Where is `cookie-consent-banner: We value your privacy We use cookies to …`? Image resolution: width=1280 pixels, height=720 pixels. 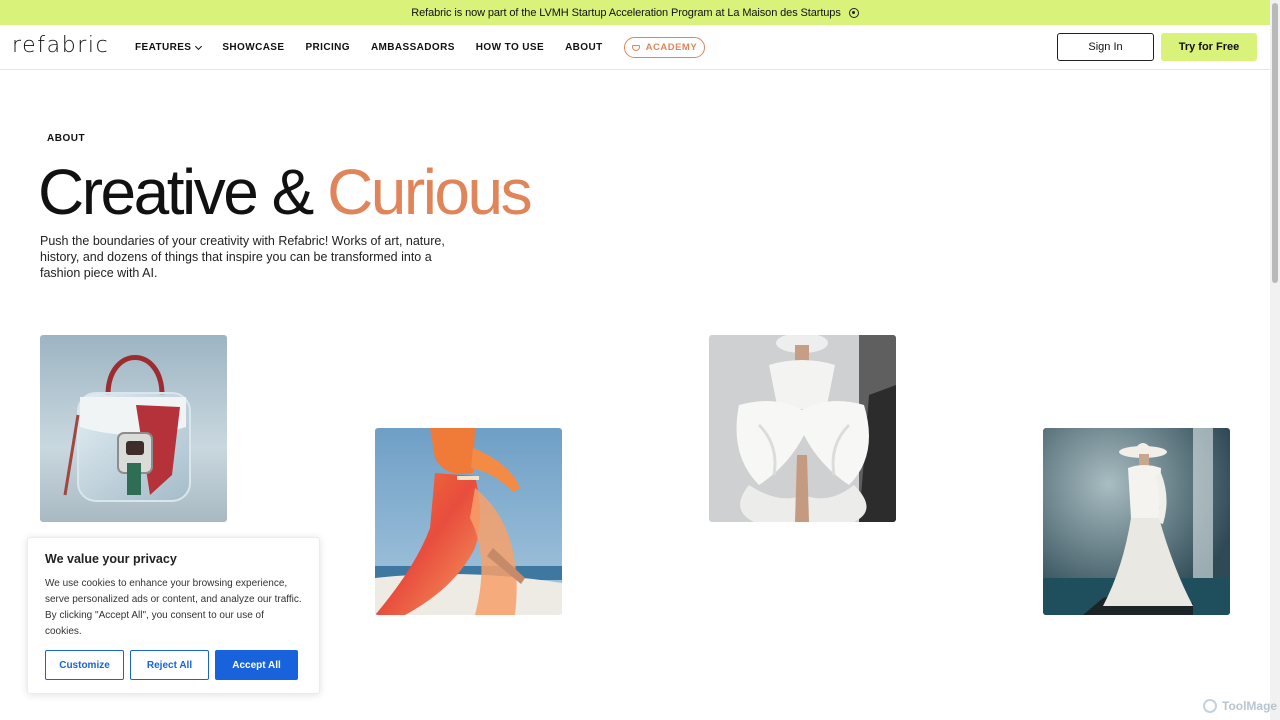 cookie-consent-banner: We value your privacy We use cookies to … is located at coordinates (173, 615).